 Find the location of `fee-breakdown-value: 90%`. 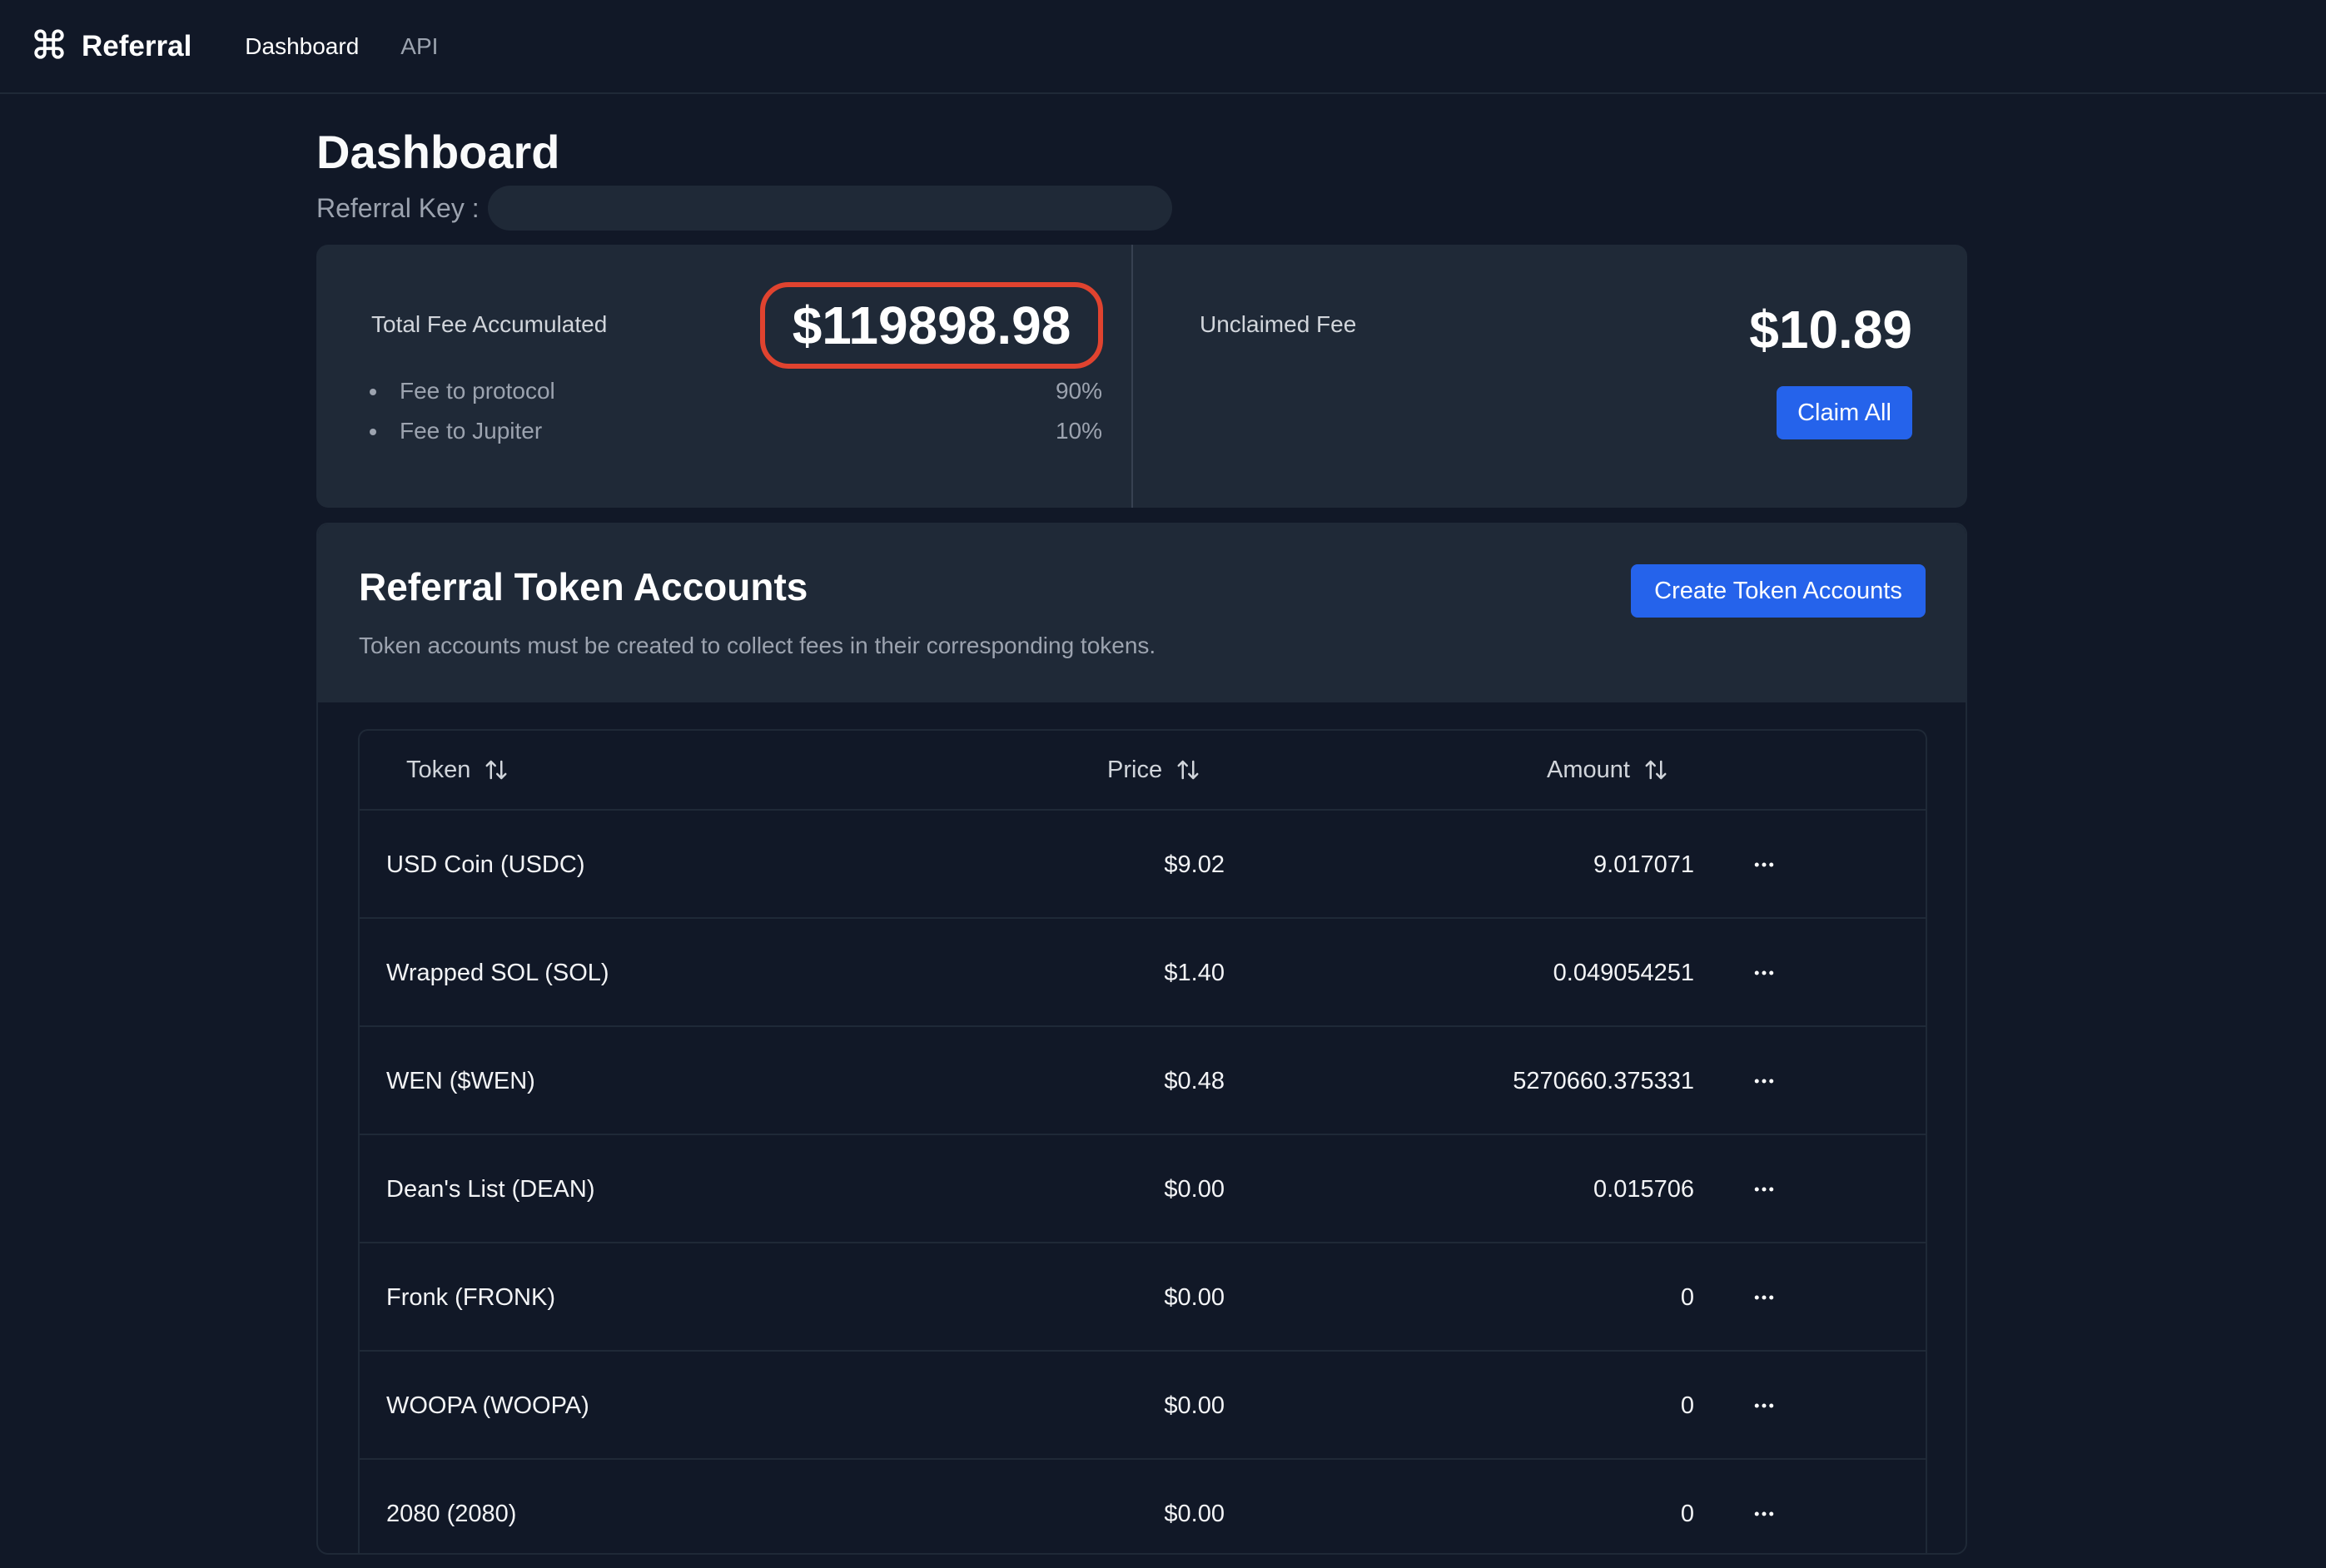

fee-breakdown-value: 90% is located at coordinates (1078, 391).